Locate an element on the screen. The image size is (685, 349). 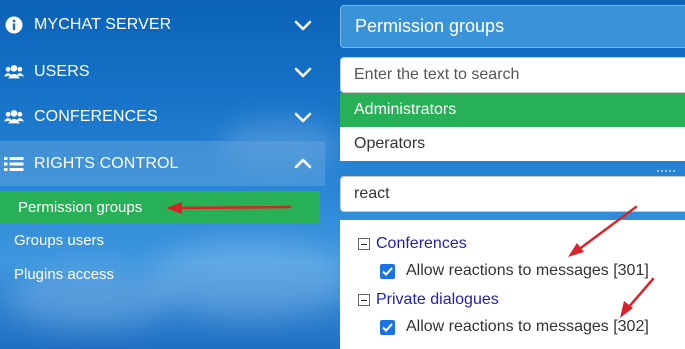
section-label: CONFERENCES is located at coordinates (96, 116).